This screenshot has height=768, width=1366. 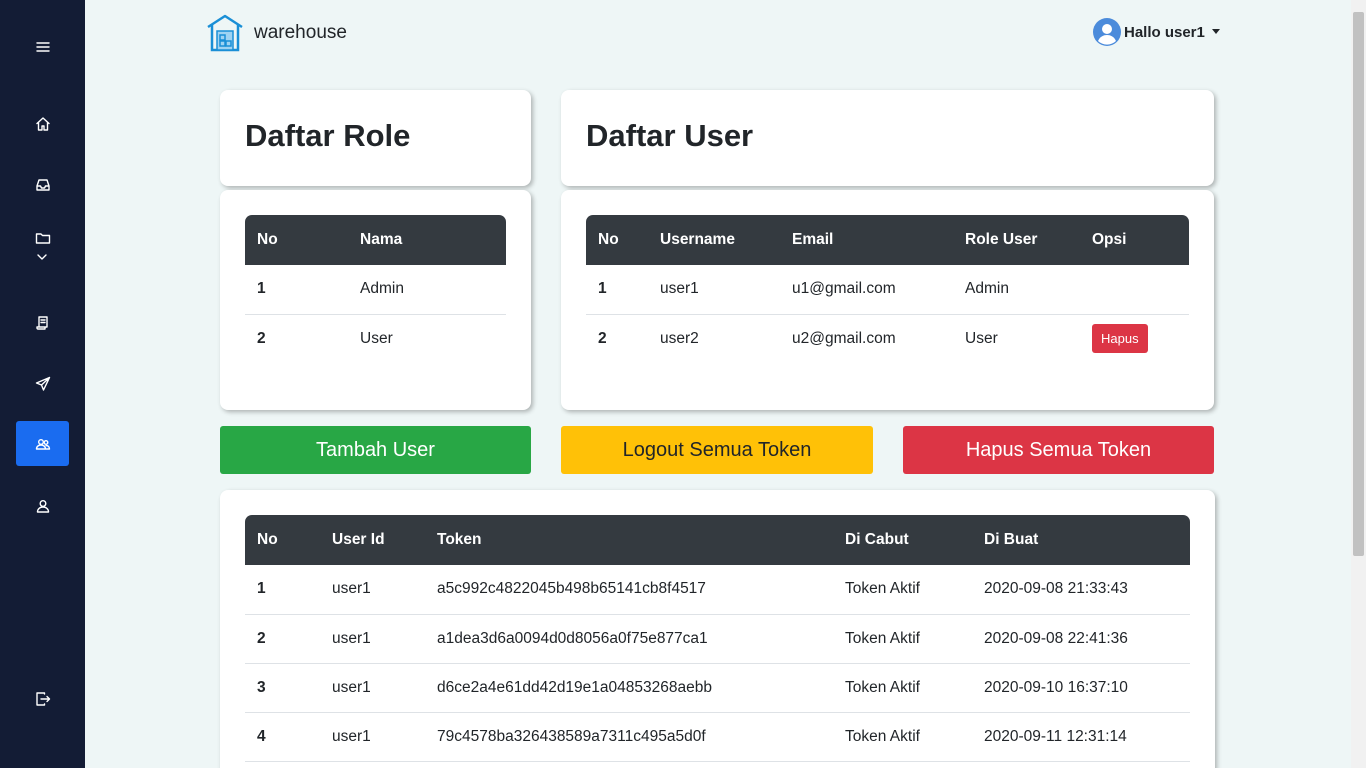 I want to click on sidebar, so click(x=42, y=384).